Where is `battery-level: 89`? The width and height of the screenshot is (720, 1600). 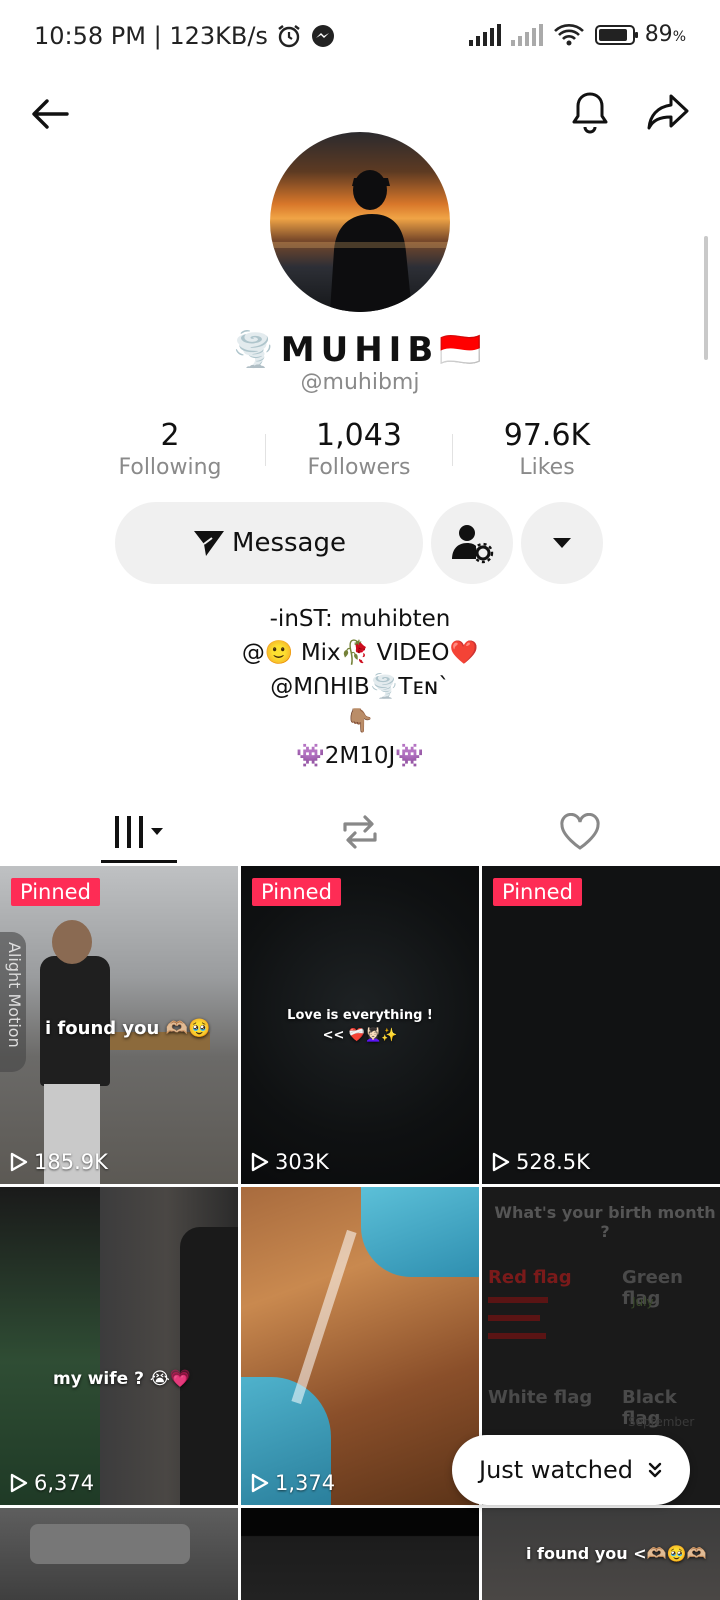 battery-level: 89 is located at coordinates (658, 34).